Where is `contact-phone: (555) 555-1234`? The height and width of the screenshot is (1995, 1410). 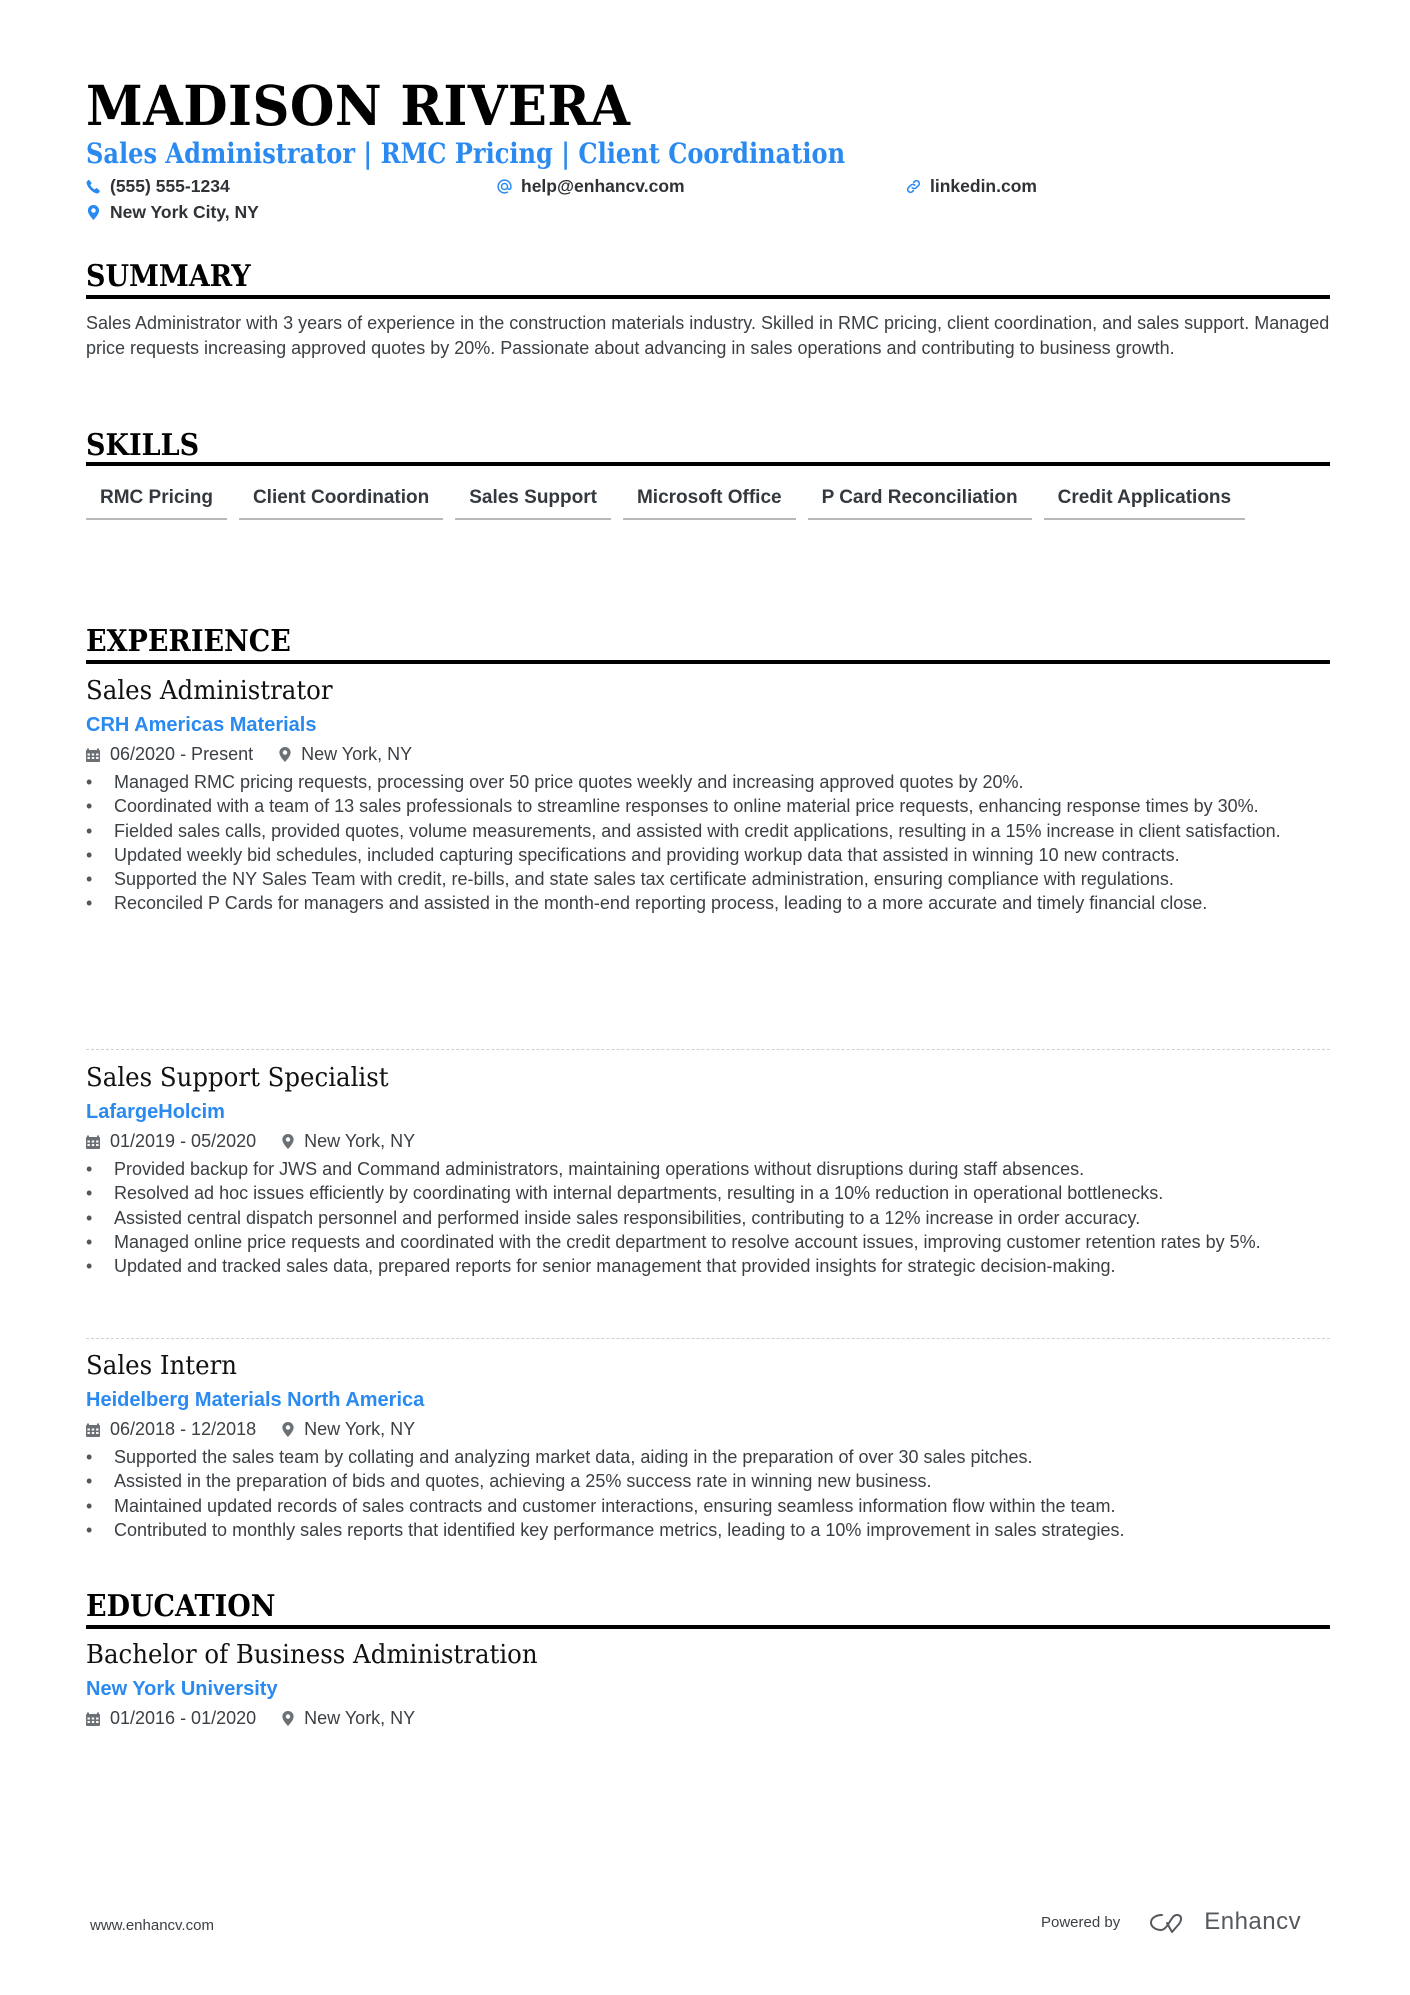
contact-phone: (555) 555-1234 is located at coordinates (158, 186).